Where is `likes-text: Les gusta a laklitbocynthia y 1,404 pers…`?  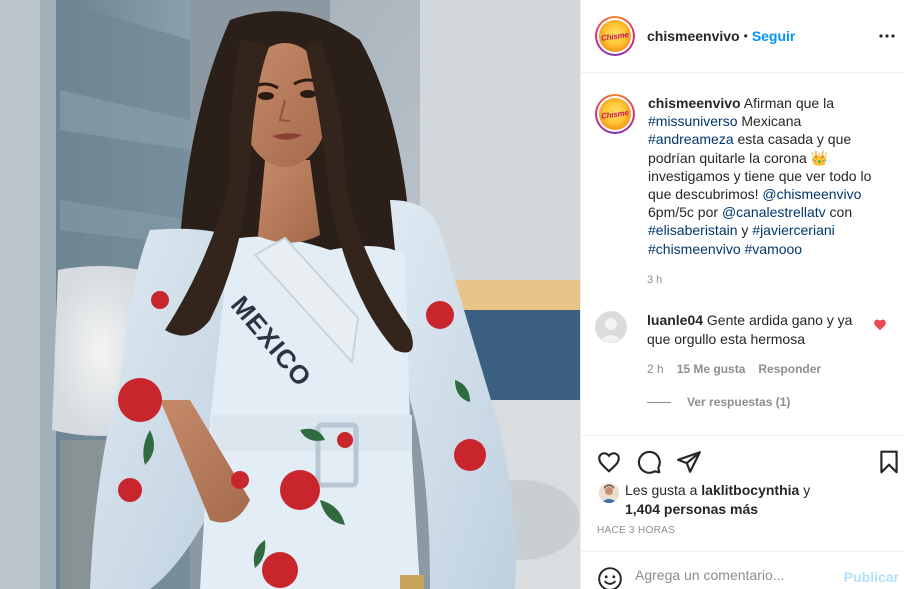
likes-text: Les gusta a laklitbocynthia y 1,404 pers… is located at coordinates (745, 499).